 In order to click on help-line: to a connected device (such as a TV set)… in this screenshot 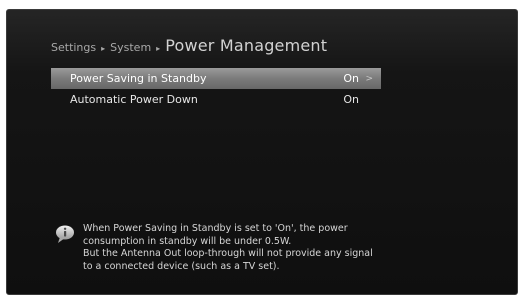, I will do `click(181, 266)`.